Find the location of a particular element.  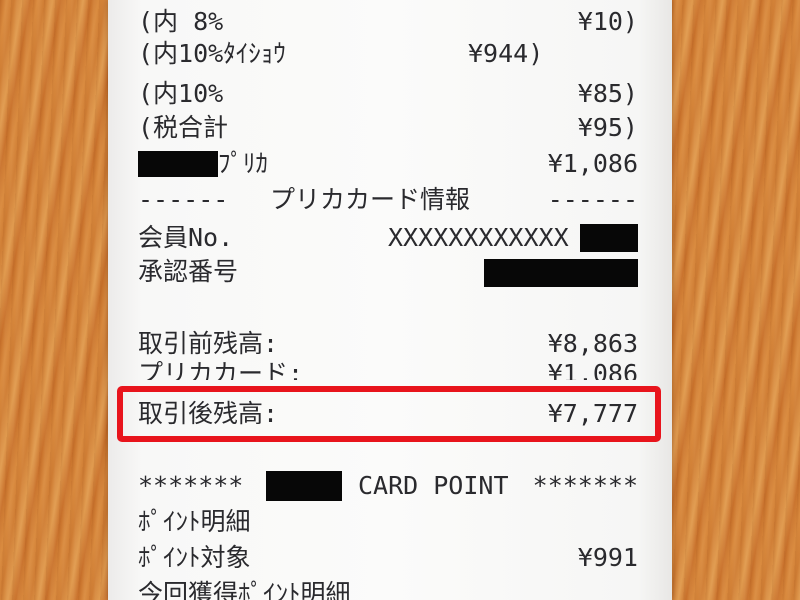

point-stars-left: ******* is located at coordinates (191, 485).